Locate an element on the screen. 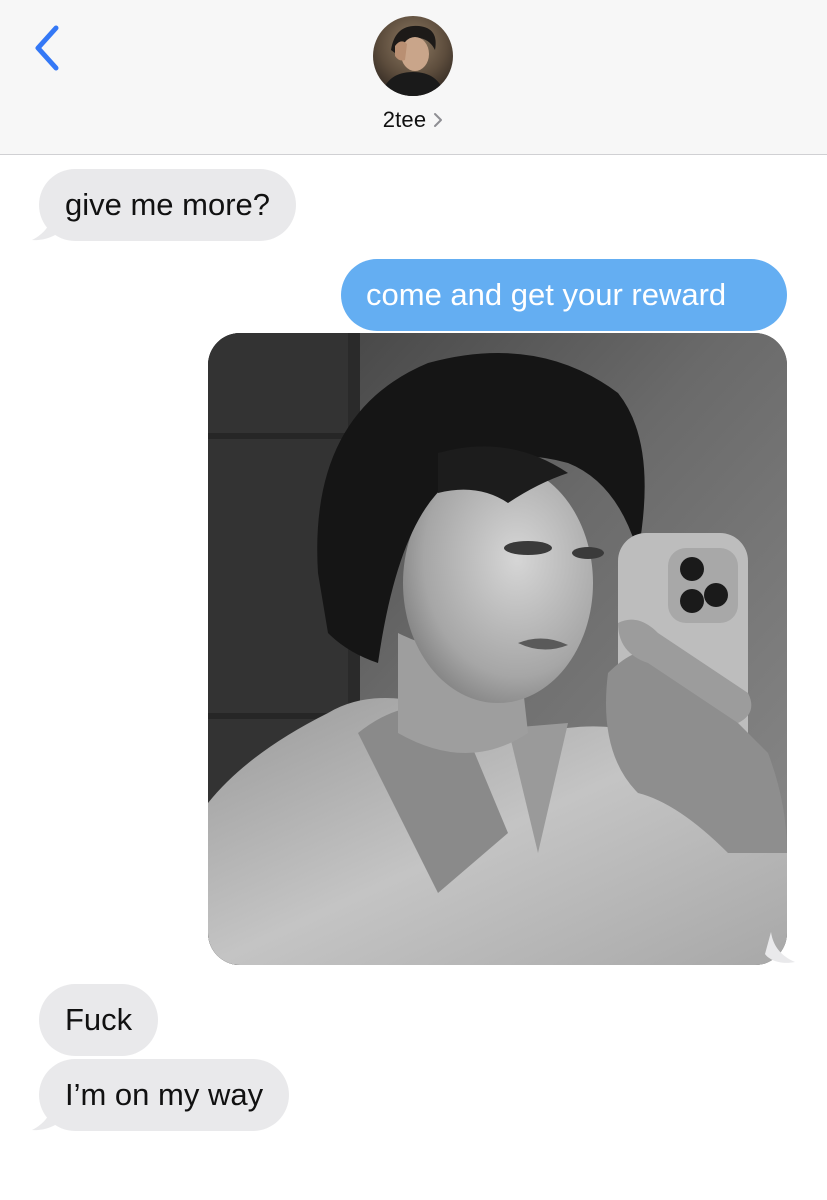 This screenshot has height=1200, width=827. avatar-image is located at coordinates (413, 56).